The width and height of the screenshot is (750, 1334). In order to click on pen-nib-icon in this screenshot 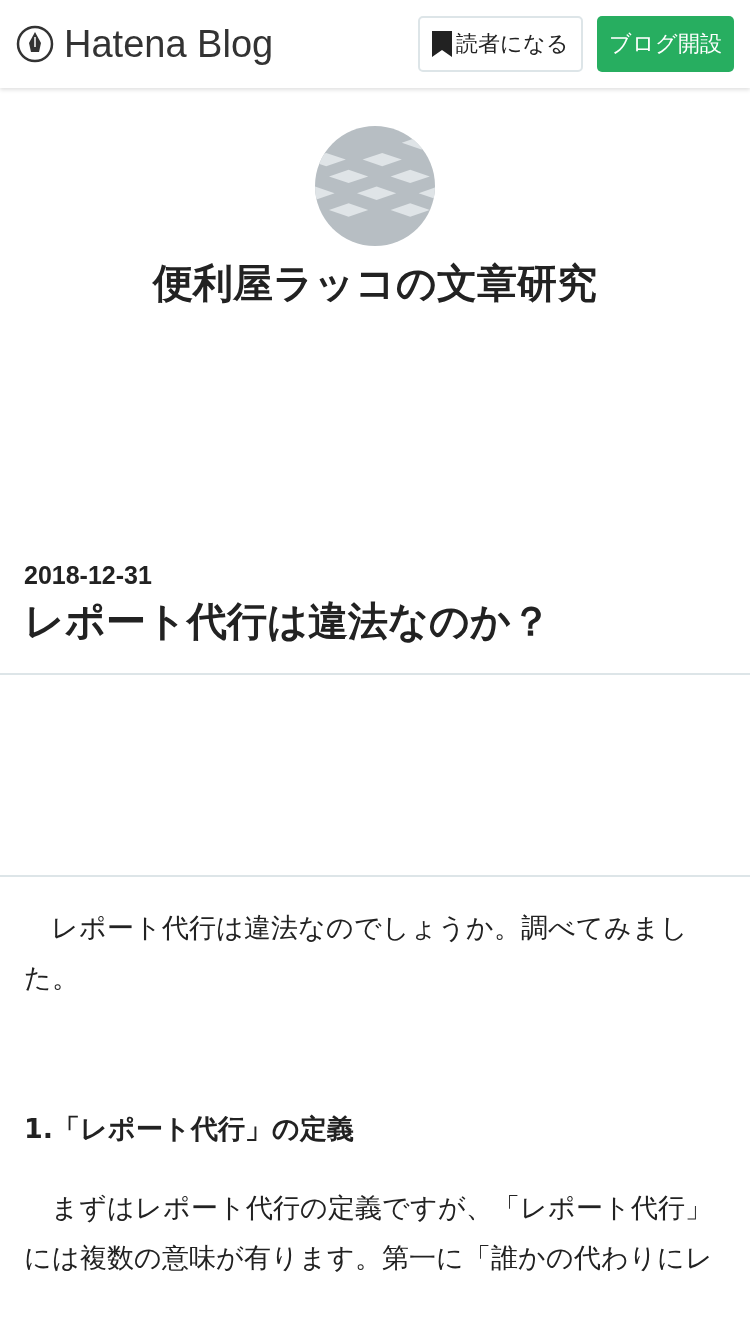, I will do `click(35, 44)`.